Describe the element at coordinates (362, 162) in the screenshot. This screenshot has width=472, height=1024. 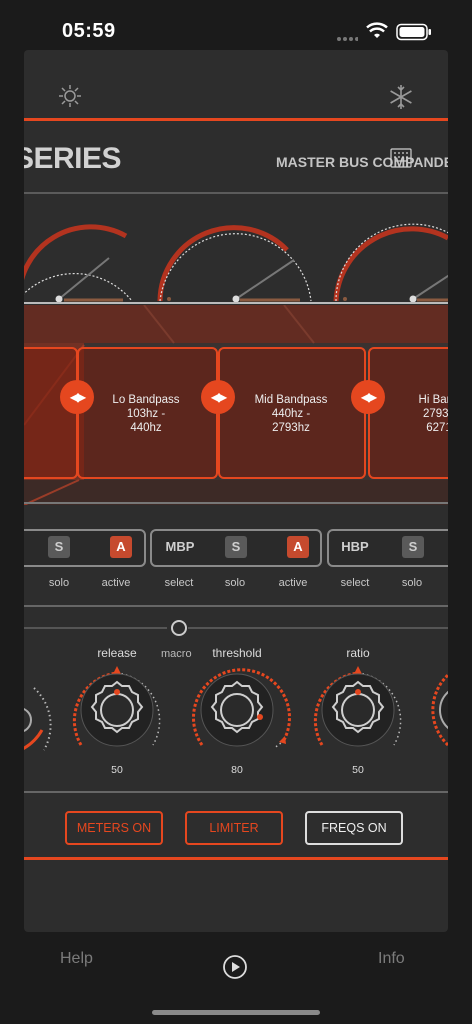
I see `preset-name: MASTER BUS COMPANDER` at that location.